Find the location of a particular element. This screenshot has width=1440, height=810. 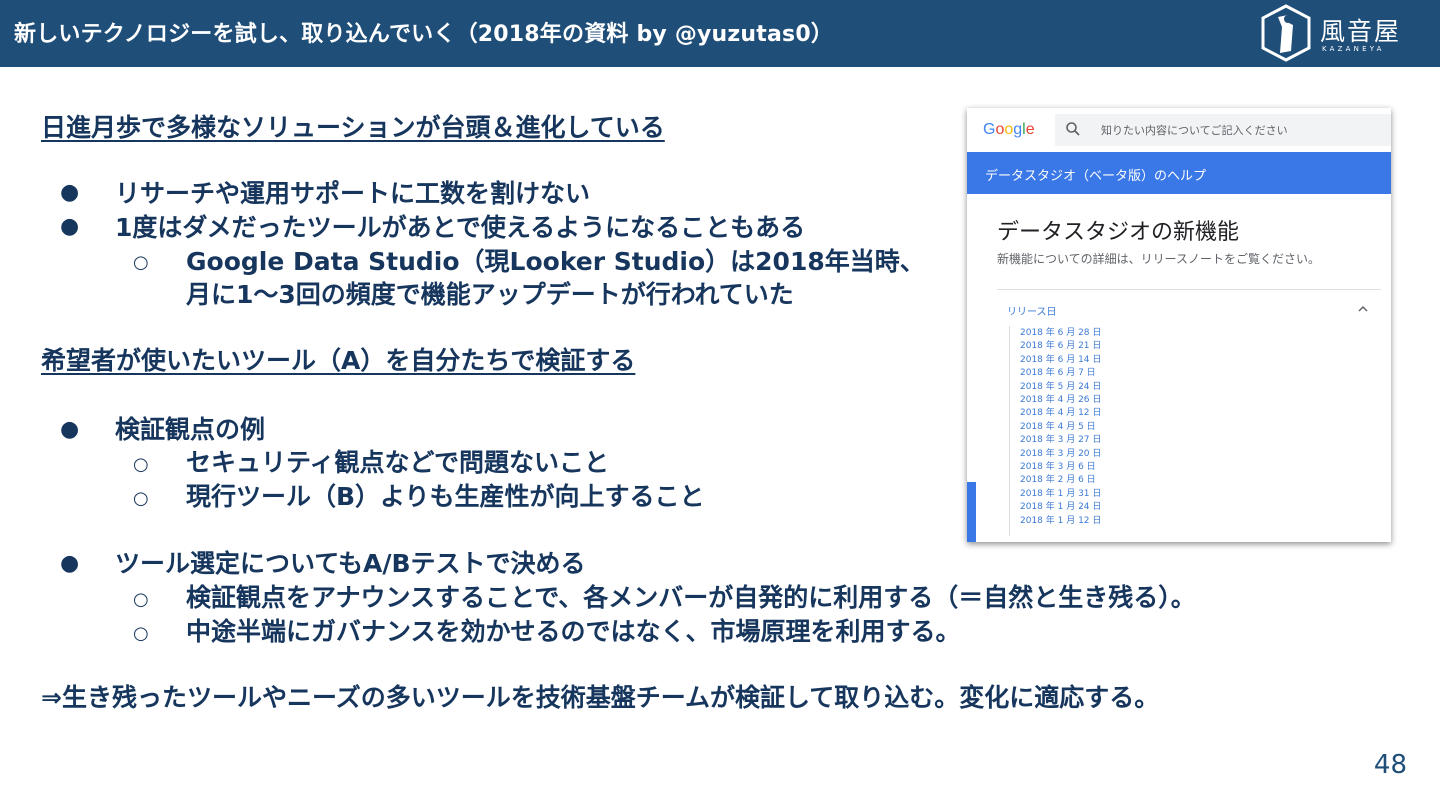

release-date-link: 2018 年 1 月 31 日 is located at coordinates (1060, 494).